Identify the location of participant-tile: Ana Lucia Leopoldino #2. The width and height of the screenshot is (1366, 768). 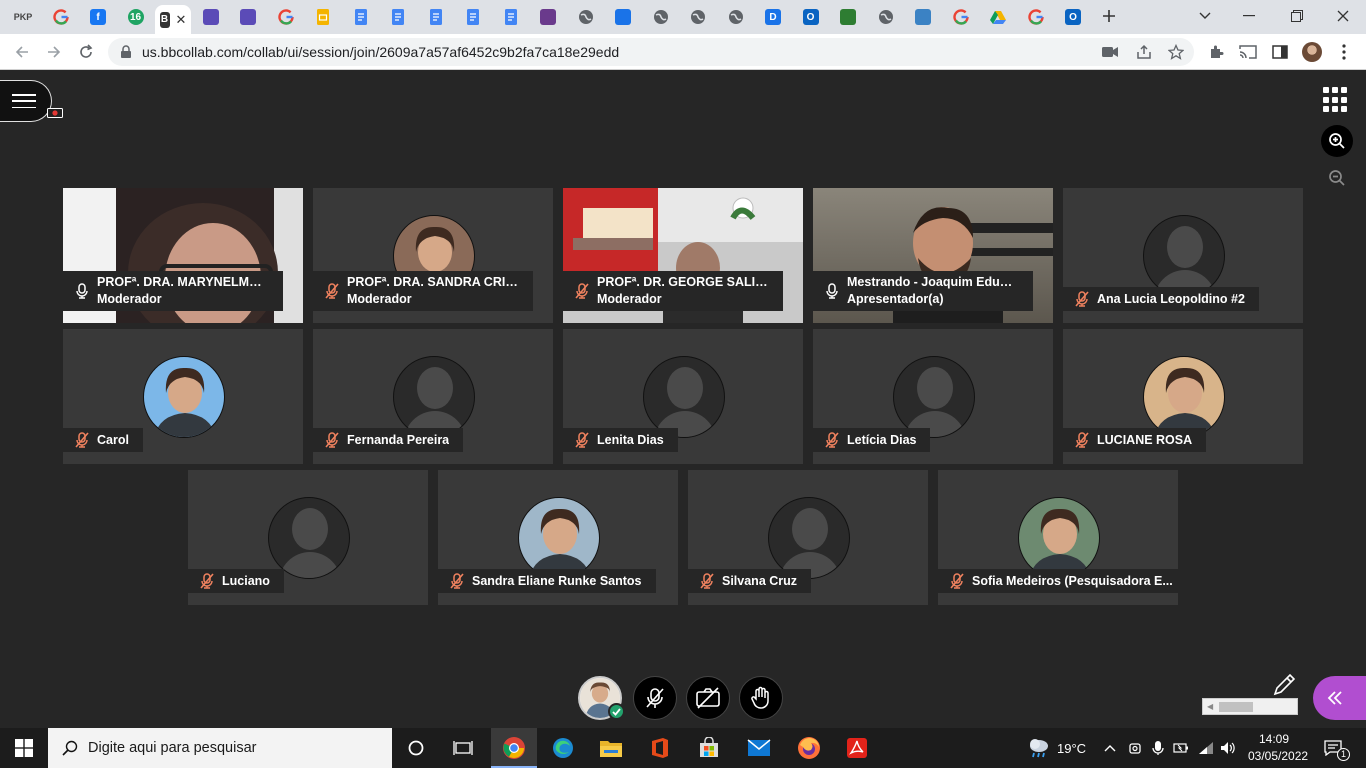
(1183, 255).